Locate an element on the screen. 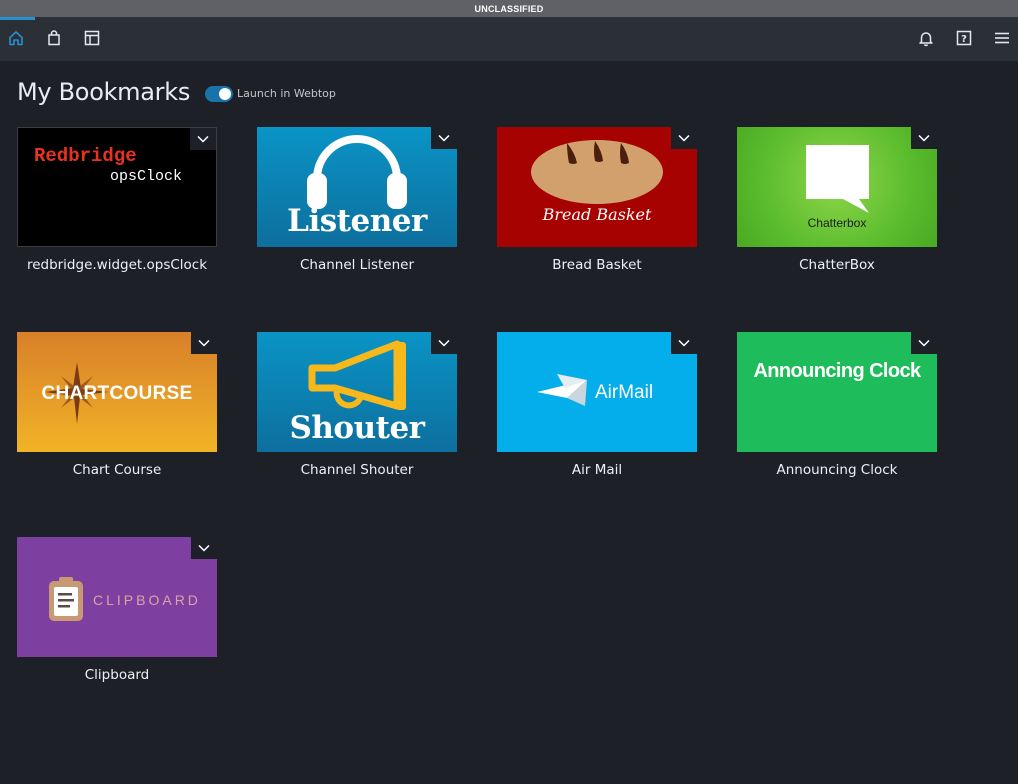 The image size is (1018, 784). bell-icon is located at coordinates (926, 38).